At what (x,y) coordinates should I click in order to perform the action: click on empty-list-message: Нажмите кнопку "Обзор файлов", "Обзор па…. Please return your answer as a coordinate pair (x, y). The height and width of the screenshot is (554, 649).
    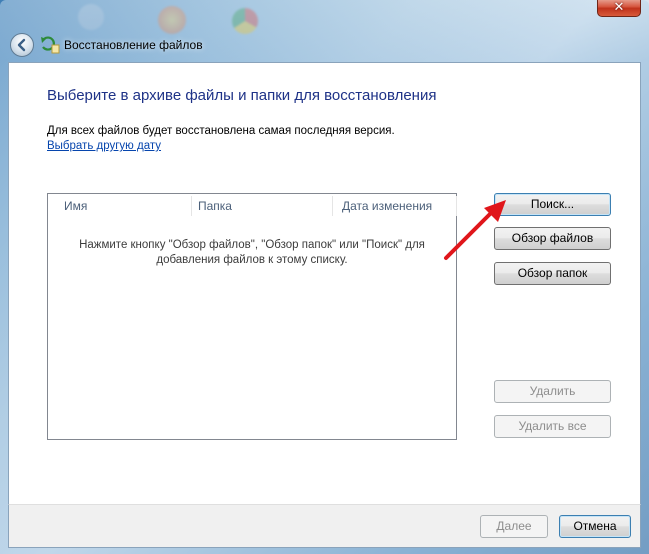
    Looking at the image, I should click on (252, 253).